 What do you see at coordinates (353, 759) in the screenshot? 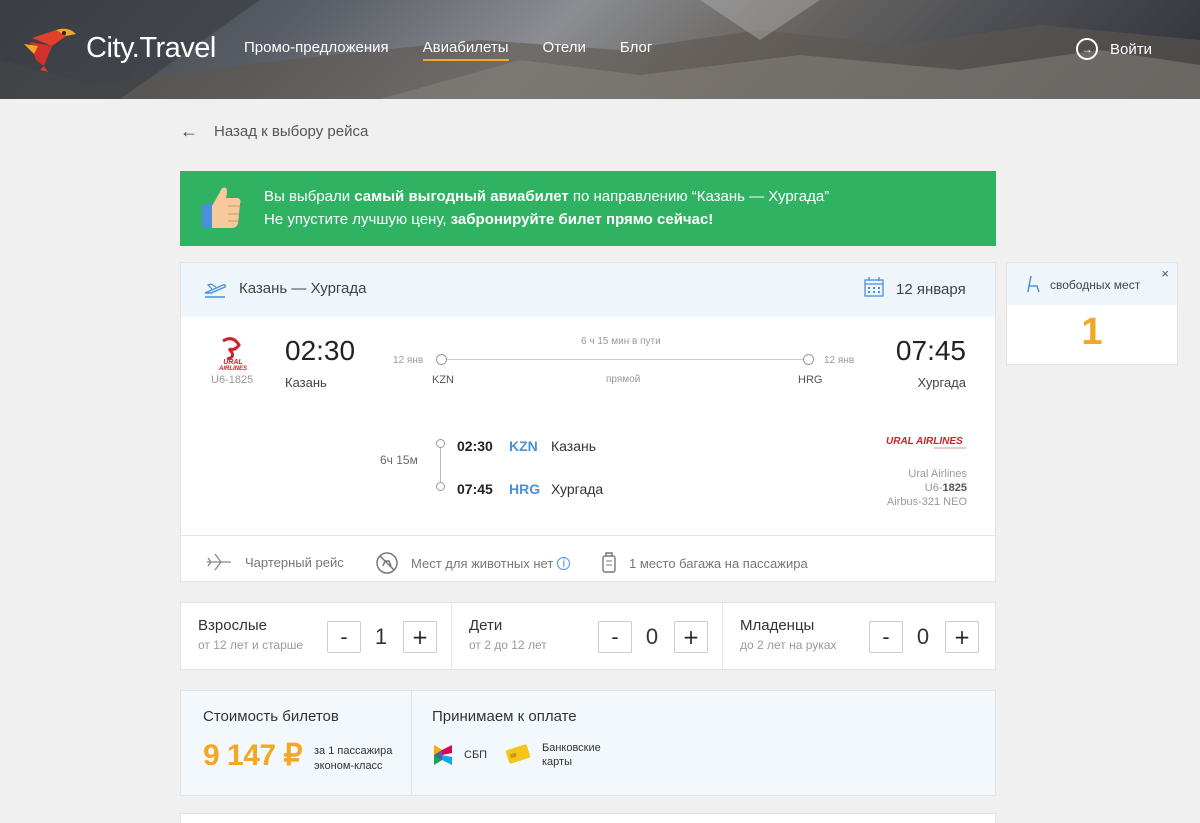
I see `price-note: за 1 пассажира эконом-класс` at bounding box center [353, 759].